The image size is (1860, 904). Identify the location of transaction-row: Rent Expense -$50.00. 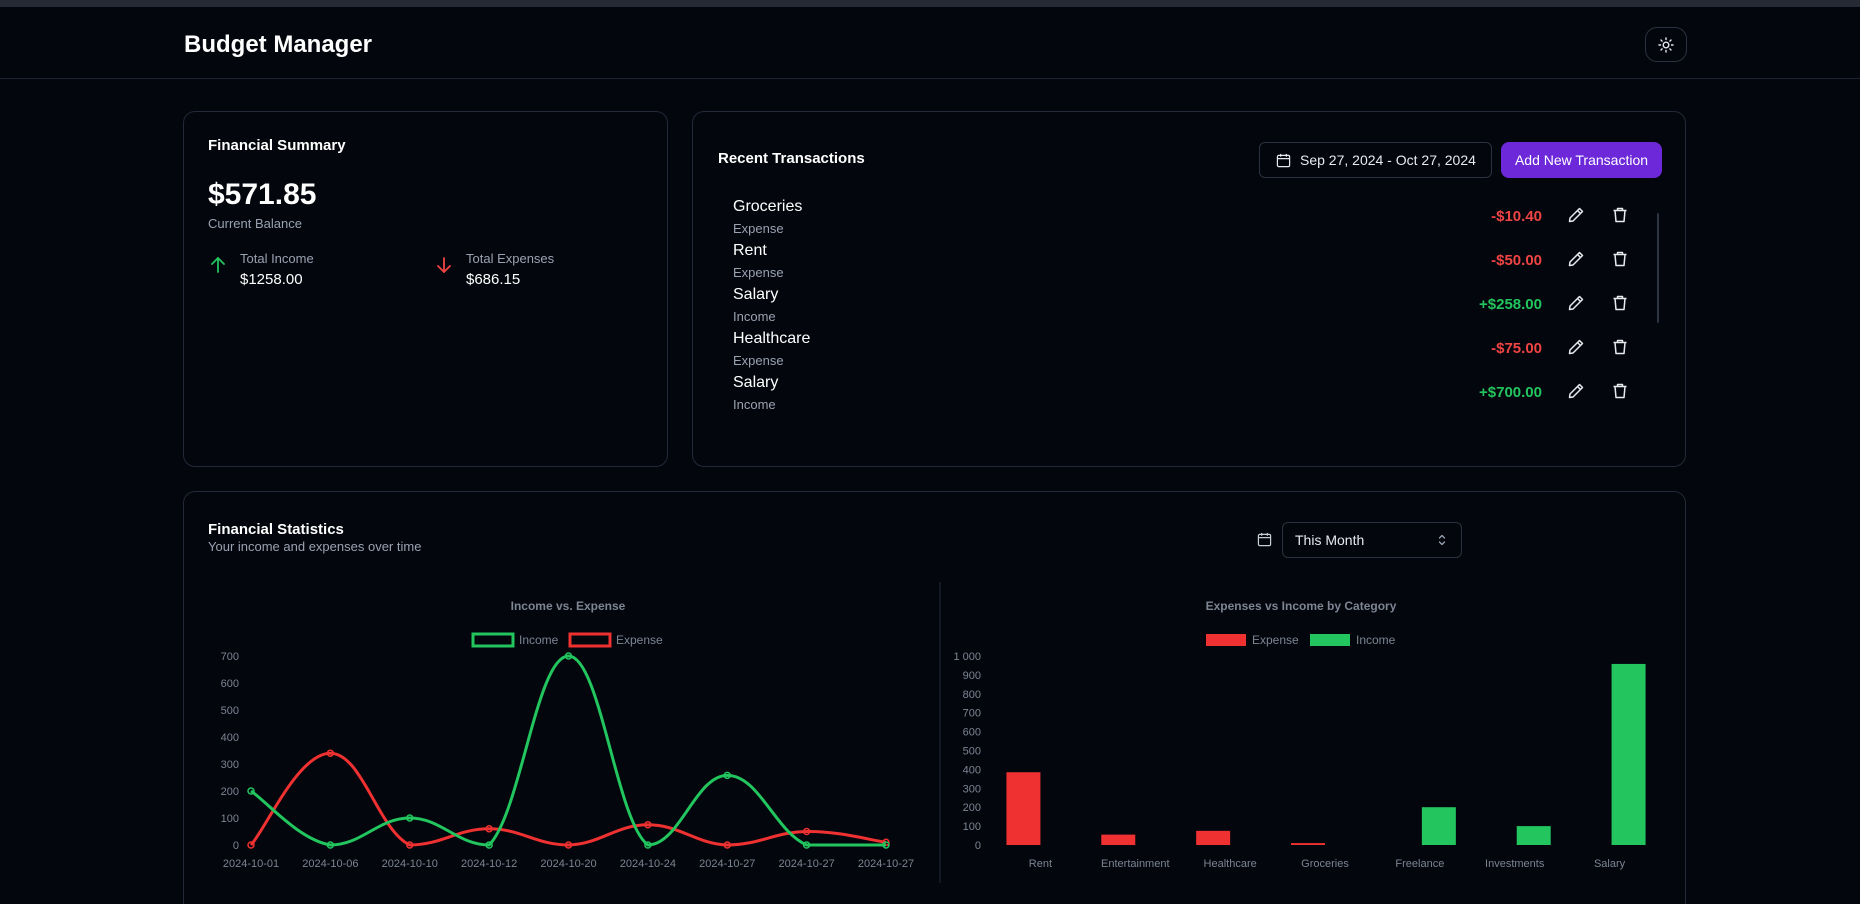
(1204, 264).